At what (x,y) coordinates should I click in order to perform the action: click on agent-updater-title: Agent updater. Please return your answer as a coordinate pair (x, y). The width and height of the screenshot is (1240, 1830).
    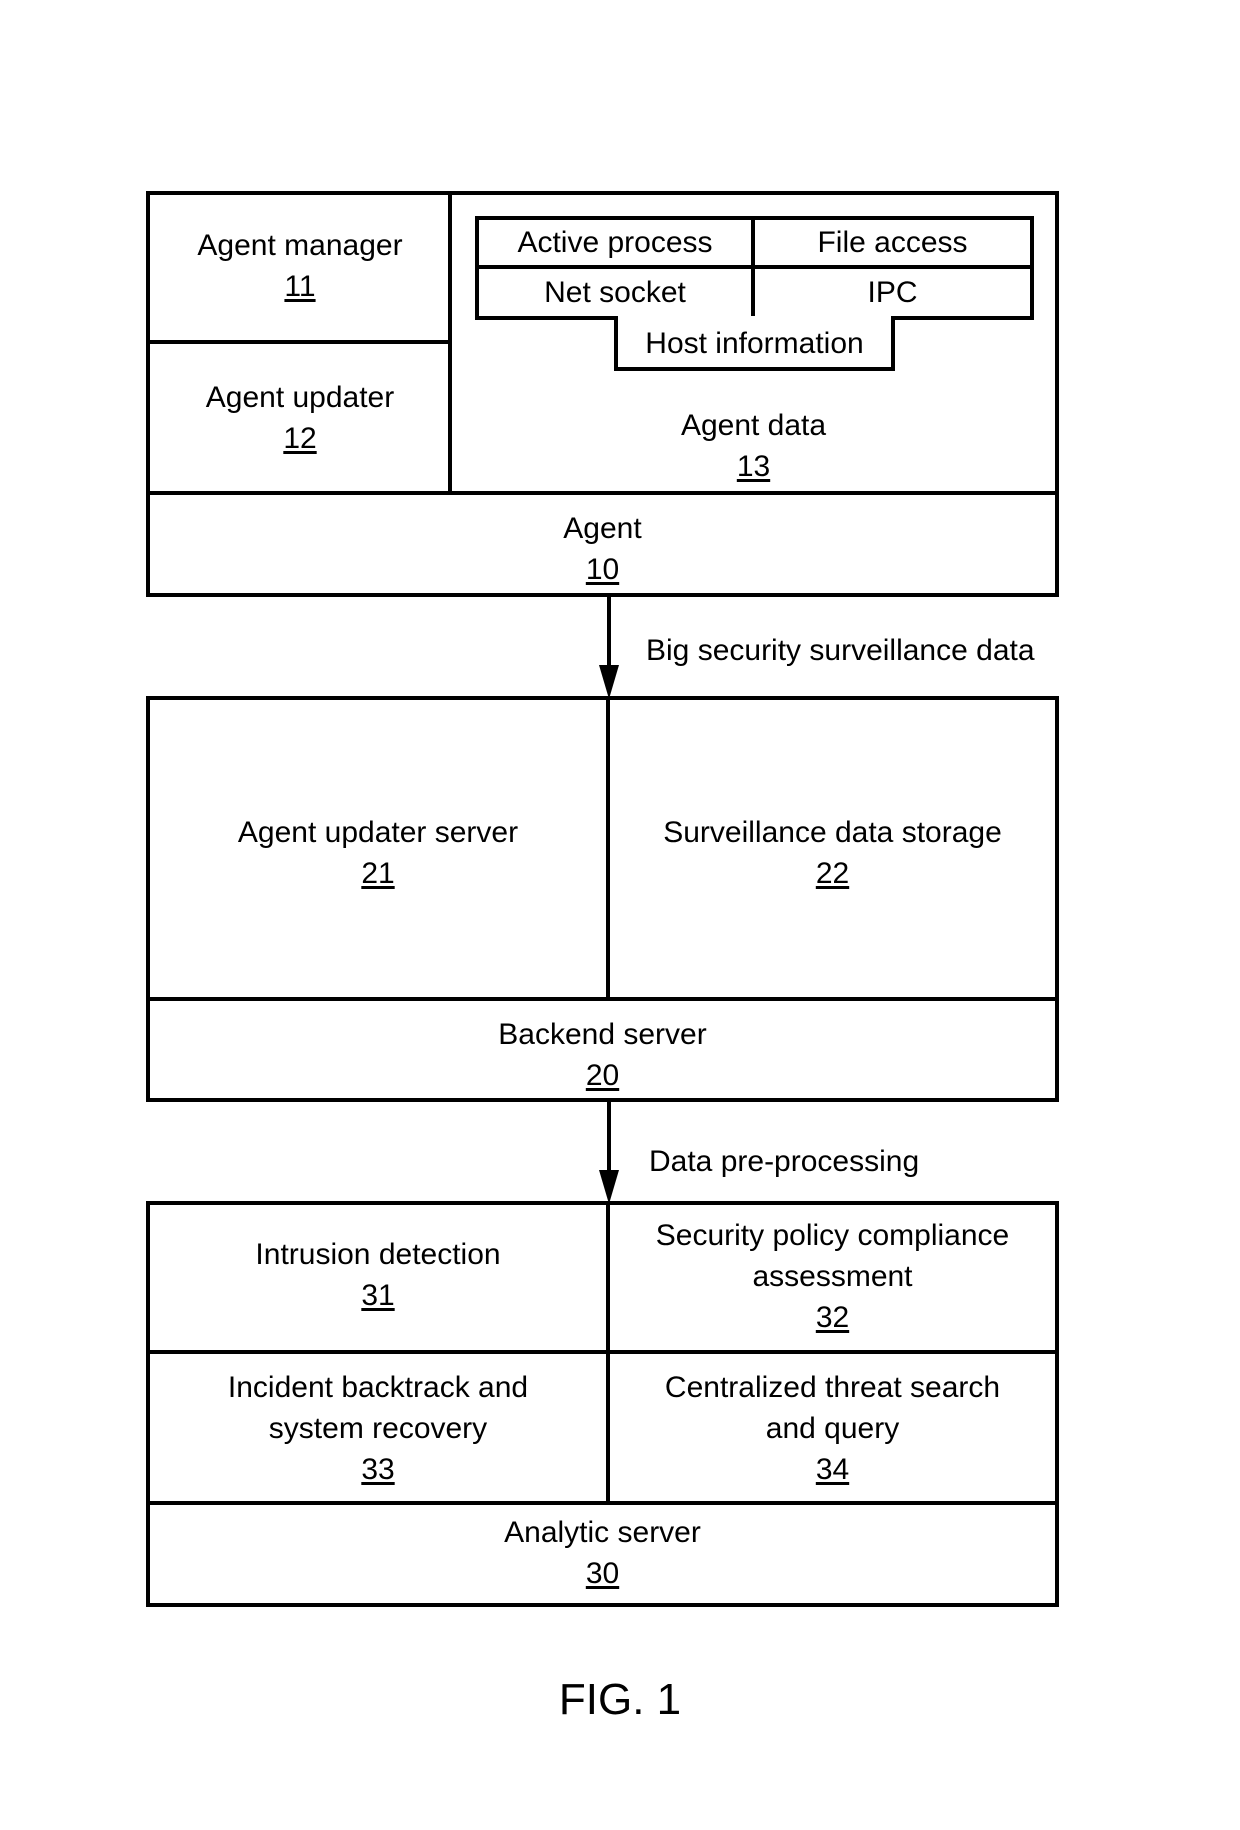
    Looking at the image, I should click on (300, 397).